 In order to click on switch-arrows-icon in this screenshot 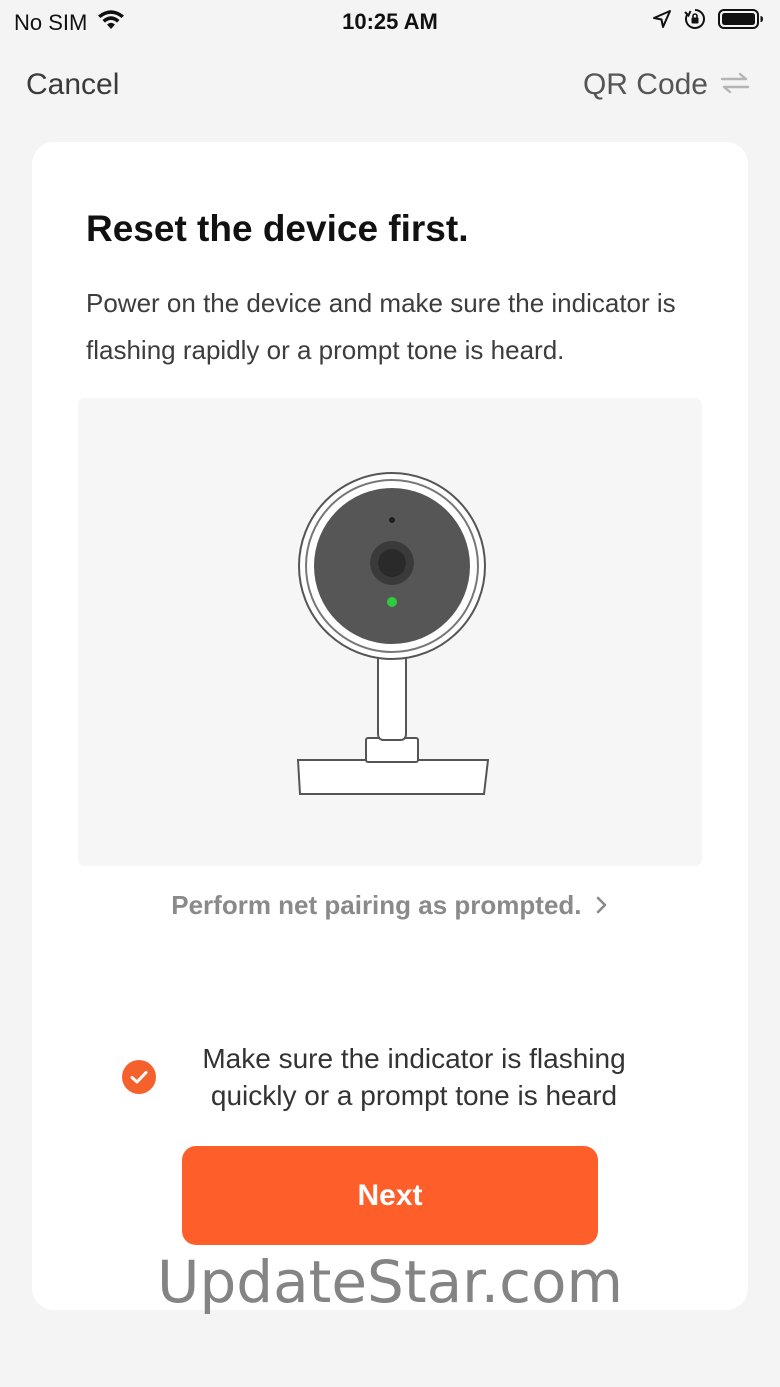, I will do `click(735, 85)`.